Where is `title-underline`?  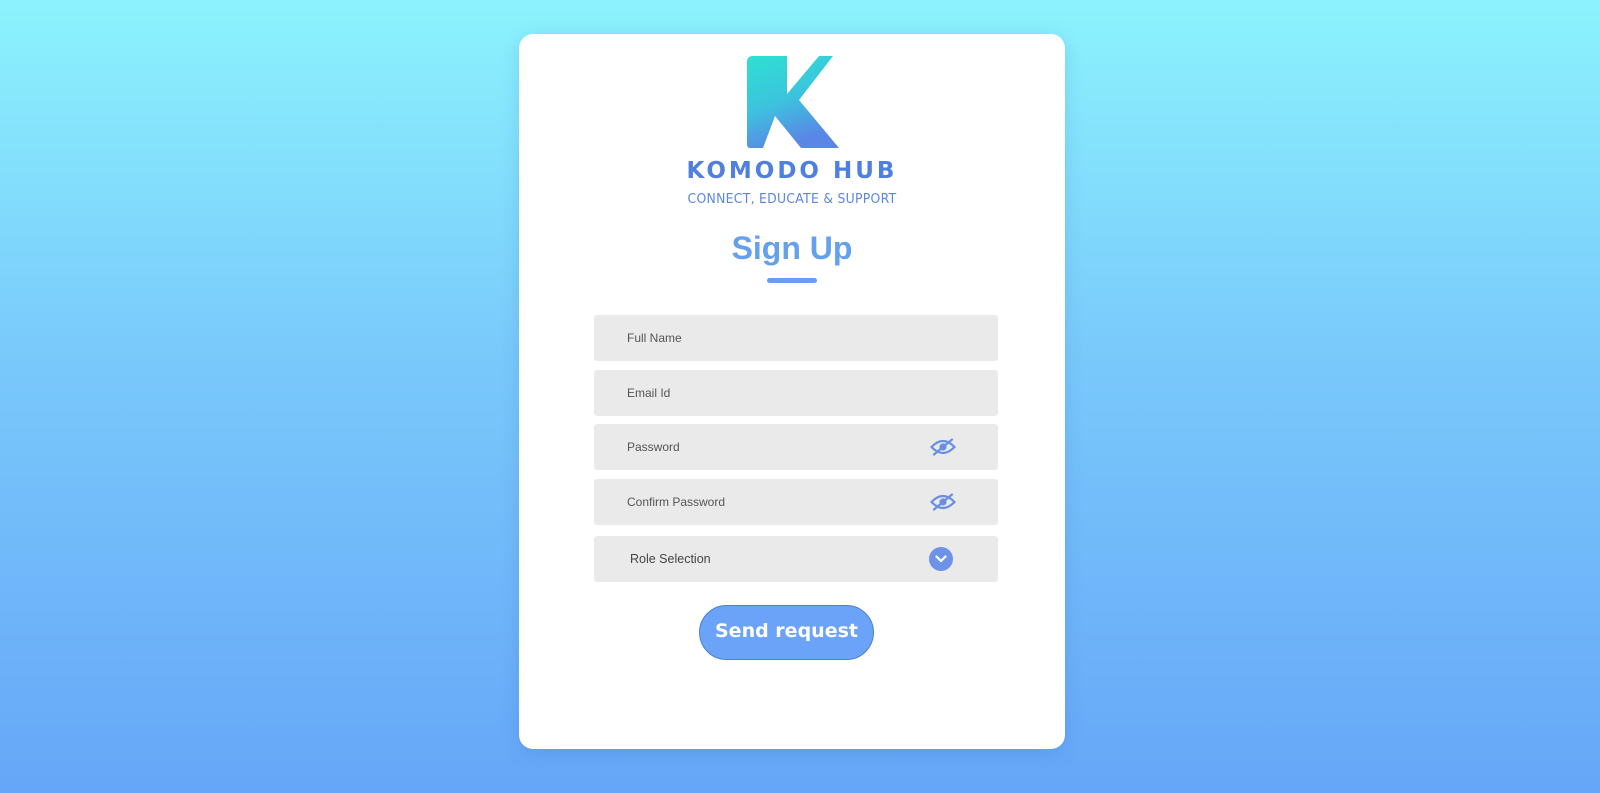 title-underline is located at coordinates (792, 280).